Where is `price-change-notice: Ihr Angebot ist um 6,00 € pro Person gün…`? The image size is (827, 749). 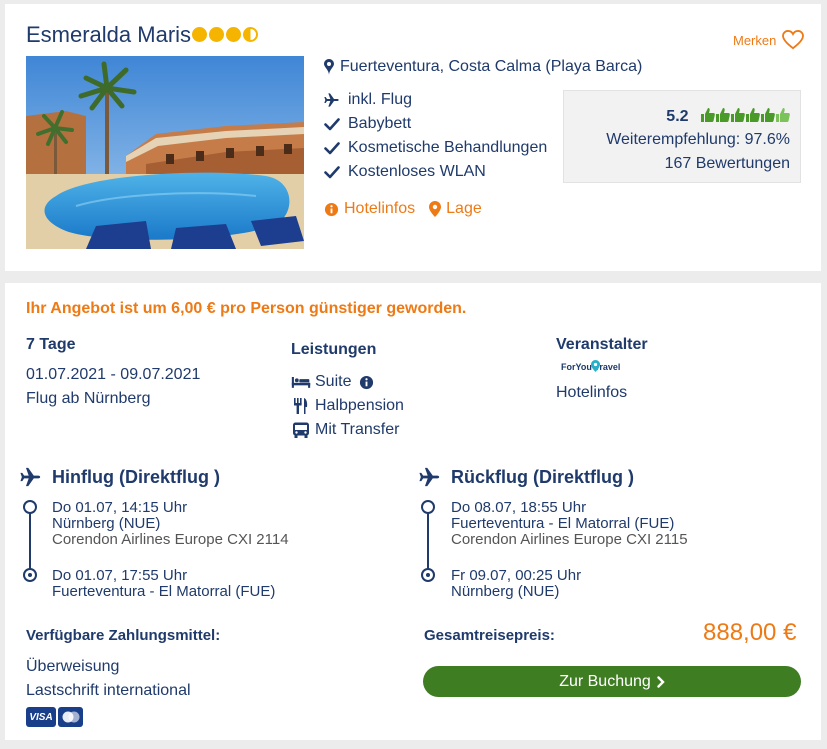
price-change-notice: Ihr Angebot ist um 6,00 € pro Person gün… is located at coordinates (246, 308).